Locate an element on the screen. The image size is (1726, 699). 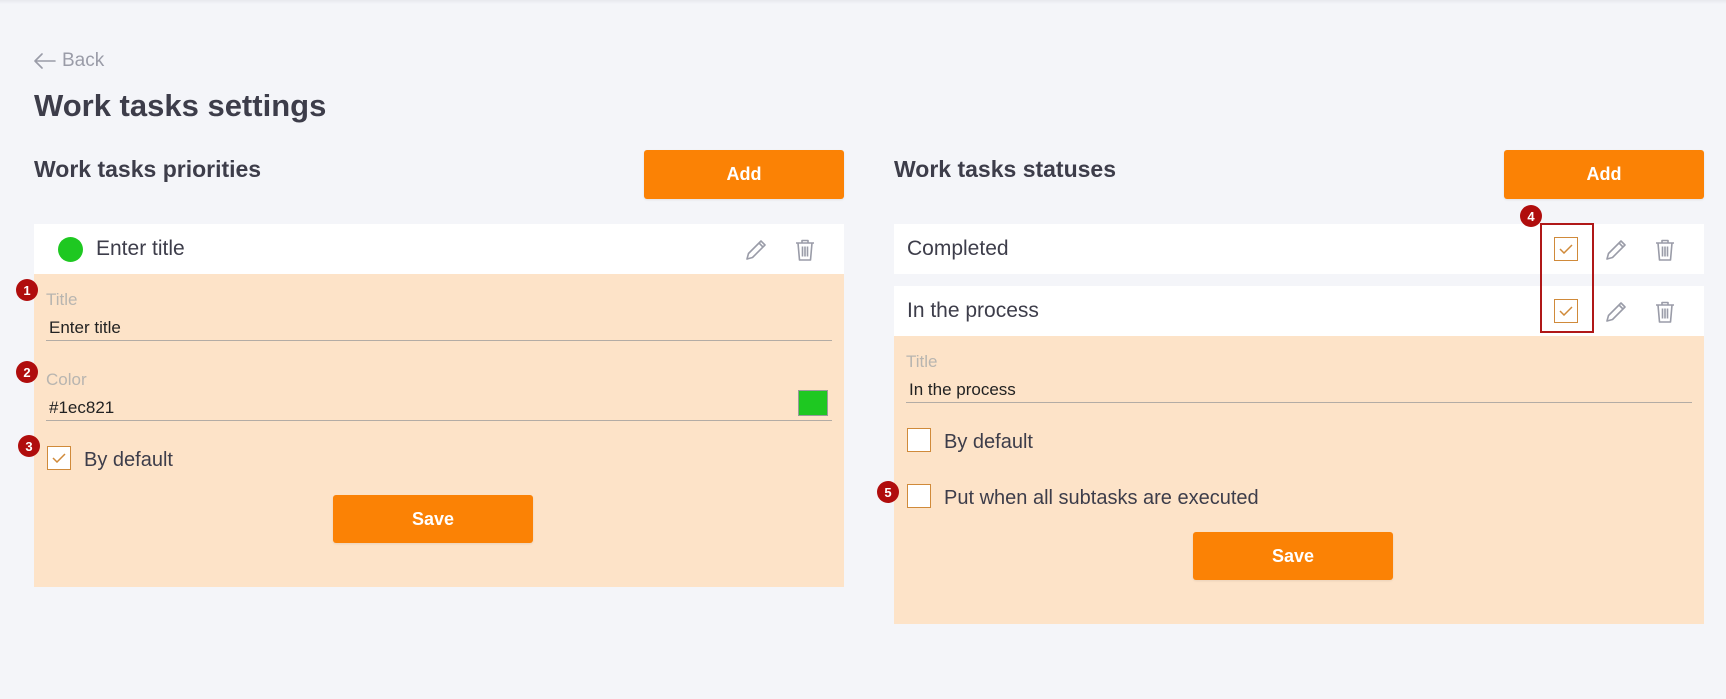
annotation-badge-2: 2 is located at coordinates (27, 372).